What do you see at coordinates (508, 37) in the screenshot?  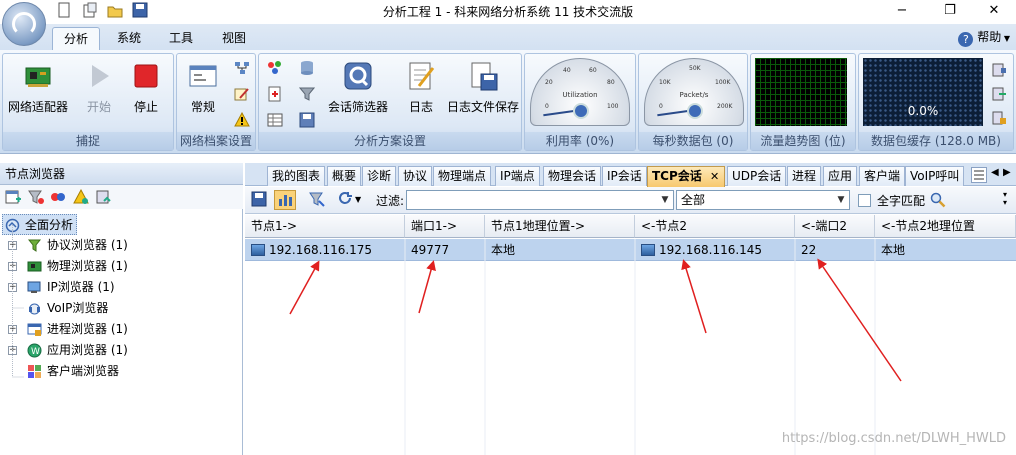 I see `ribbon-tabs: 分析 系统 工具 视图 ? 帮助 ▼` at bounding box center [508, 37].